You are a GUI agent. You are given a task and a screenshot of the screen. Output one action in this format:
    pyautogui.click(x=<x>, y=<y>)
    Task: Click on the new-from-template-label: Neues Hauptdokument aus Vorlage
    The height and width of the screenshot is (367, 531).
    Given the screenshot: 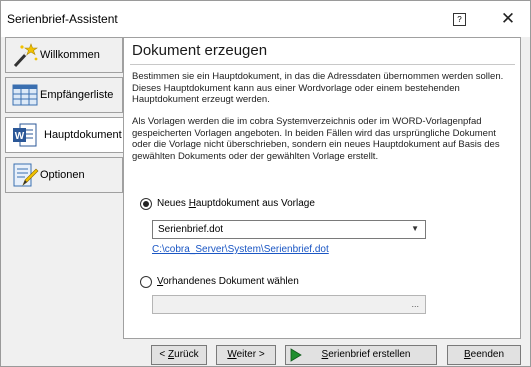 What is the action you would take?
    pyautogui.click(x=236, y=203)
    